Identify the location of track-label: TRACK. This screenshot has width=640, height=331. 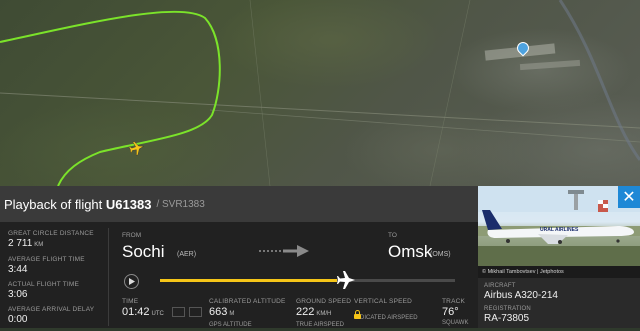
(454, 301).